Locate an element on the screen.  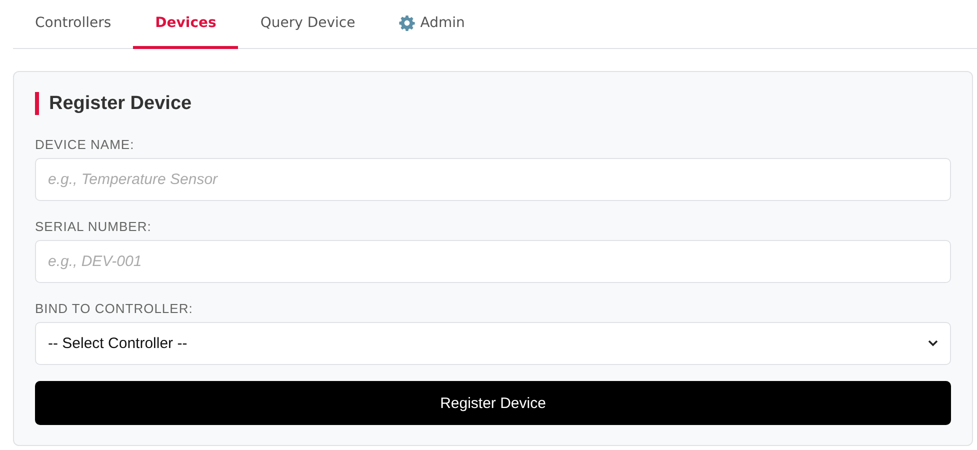
field-label: BIND TO CONTROLLER: is located at coordinates (114, 308).